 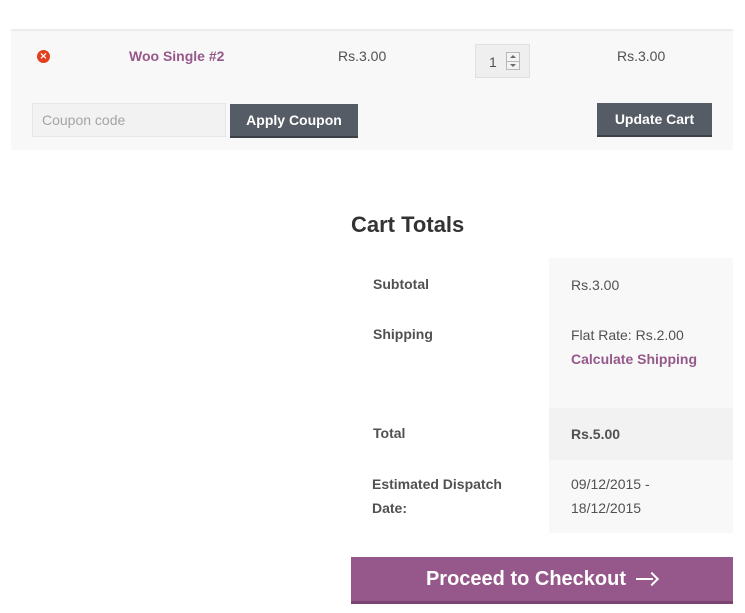 What do you see at coordinates (654, 120) in the screenshot?
I see `update-cart-button: Update Cart` at bounding box center [654, 120].